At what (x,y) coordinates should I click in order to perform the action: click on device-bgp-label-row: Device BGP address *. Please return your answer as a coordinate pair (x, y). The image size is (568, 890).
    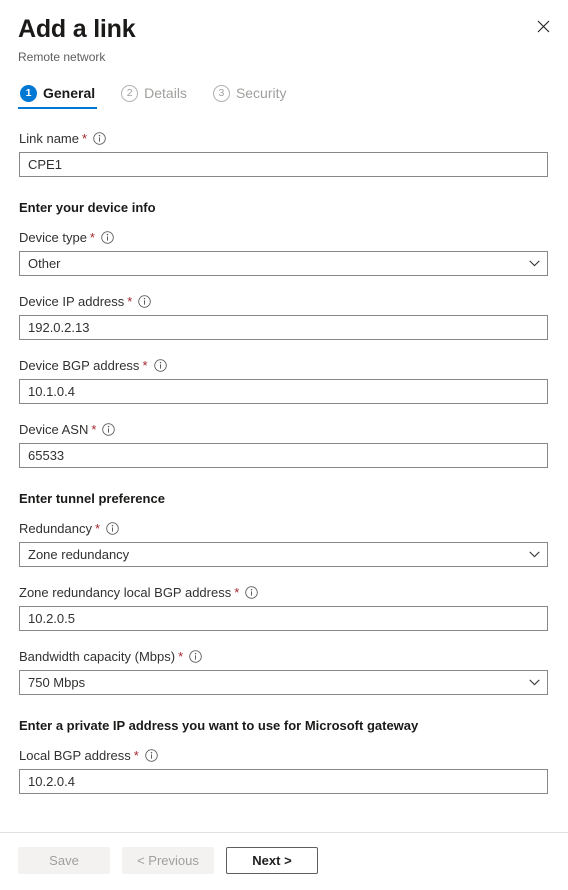
    Looking at the image, I should click on (283, 365).